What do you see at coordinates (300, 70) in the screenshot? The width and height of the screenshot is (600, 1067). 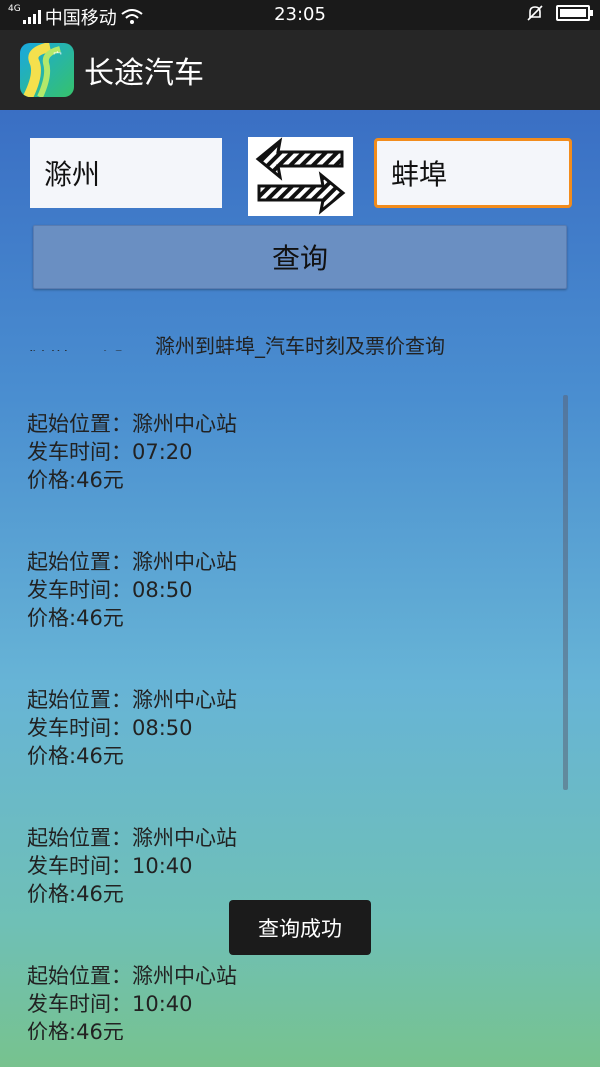 I see `app-bar: 宀 长途汽车` at bounding box center [300, 70].